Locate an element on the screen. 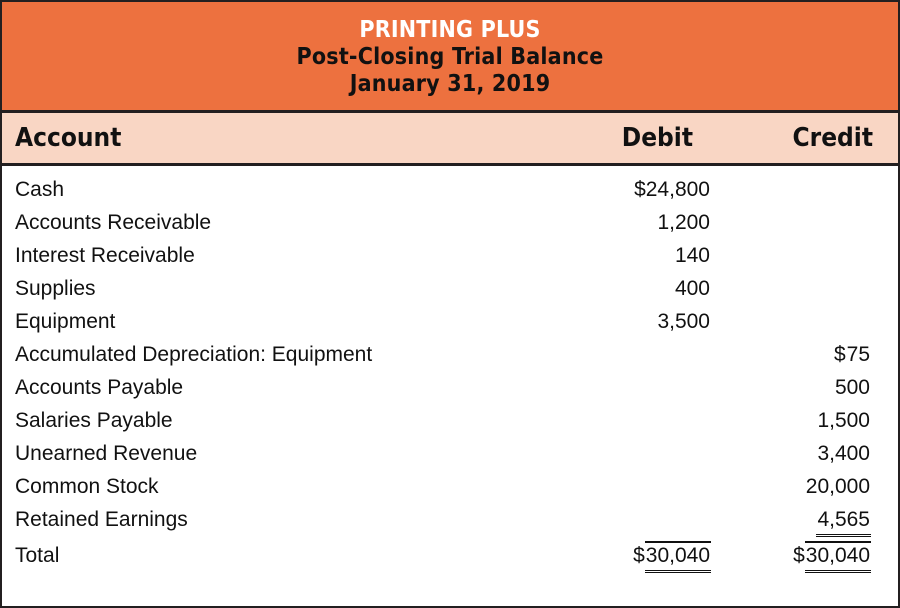  total-credit-amount: $30,040 is located at coordinates (804, 557).